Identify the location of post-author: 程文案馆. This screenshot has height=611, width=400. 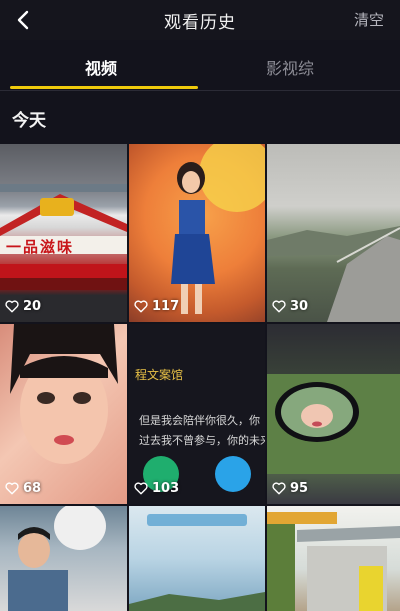
(159, 375).